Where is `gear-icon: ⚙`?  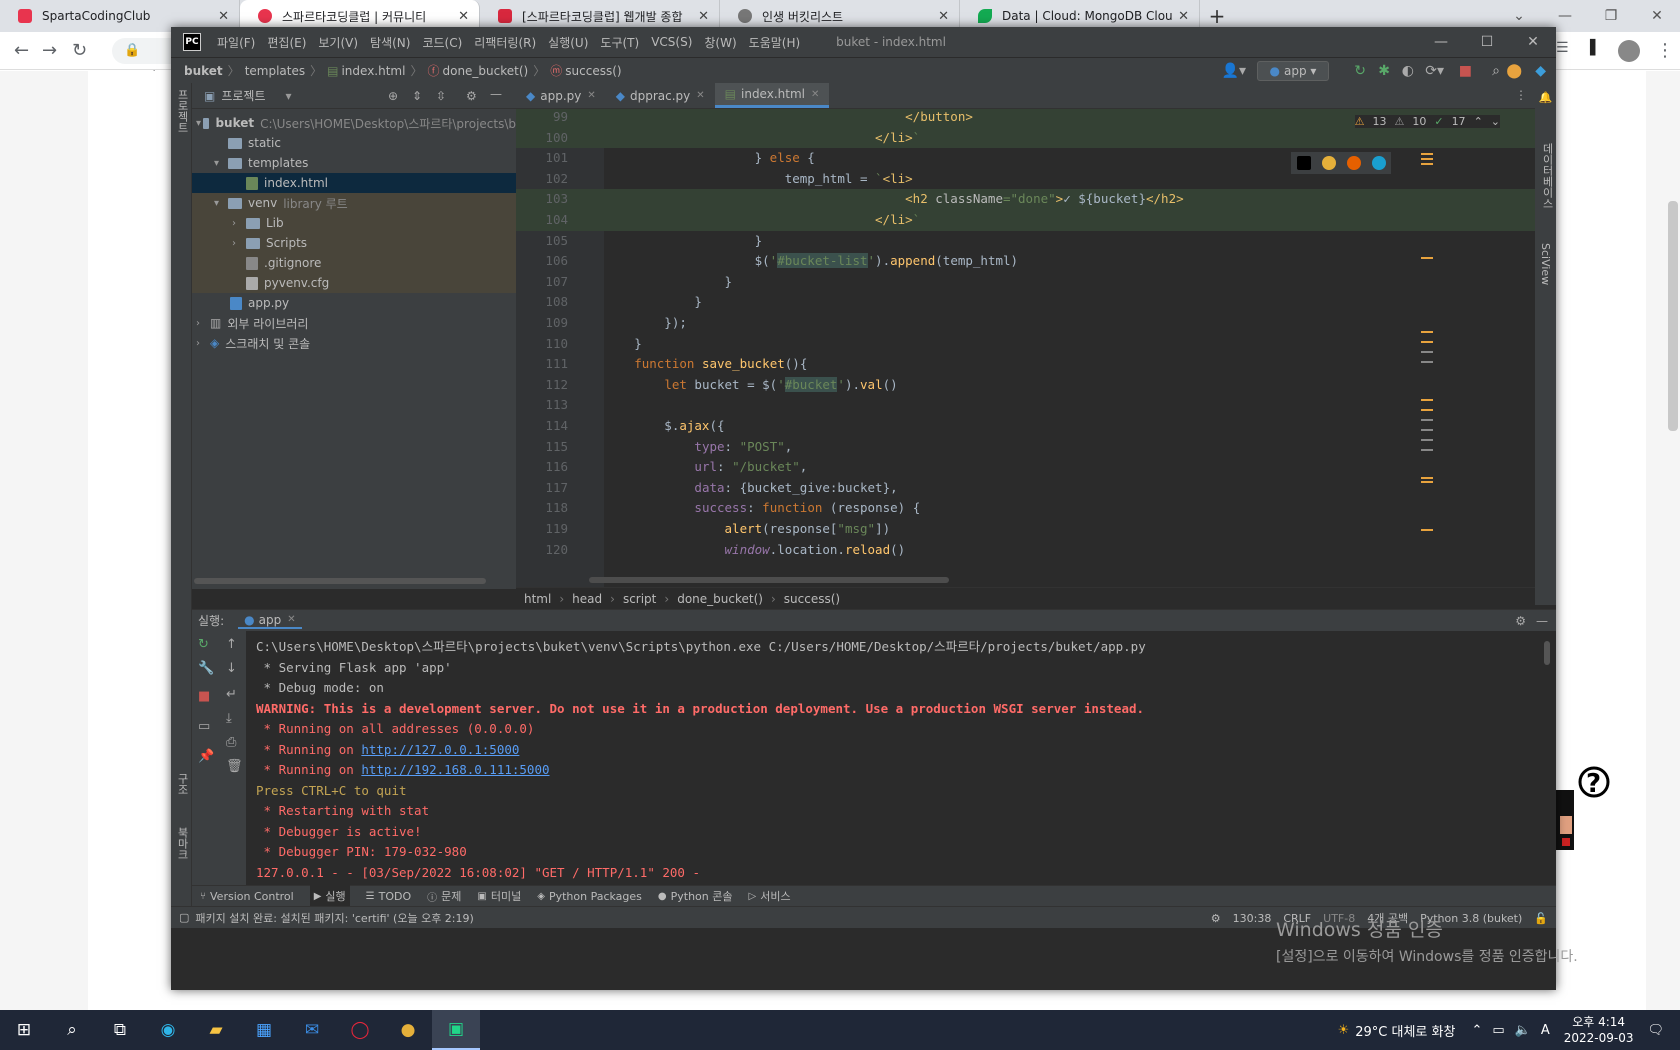 gear-icon: ⚙ is located at coordinates (1520, 621).